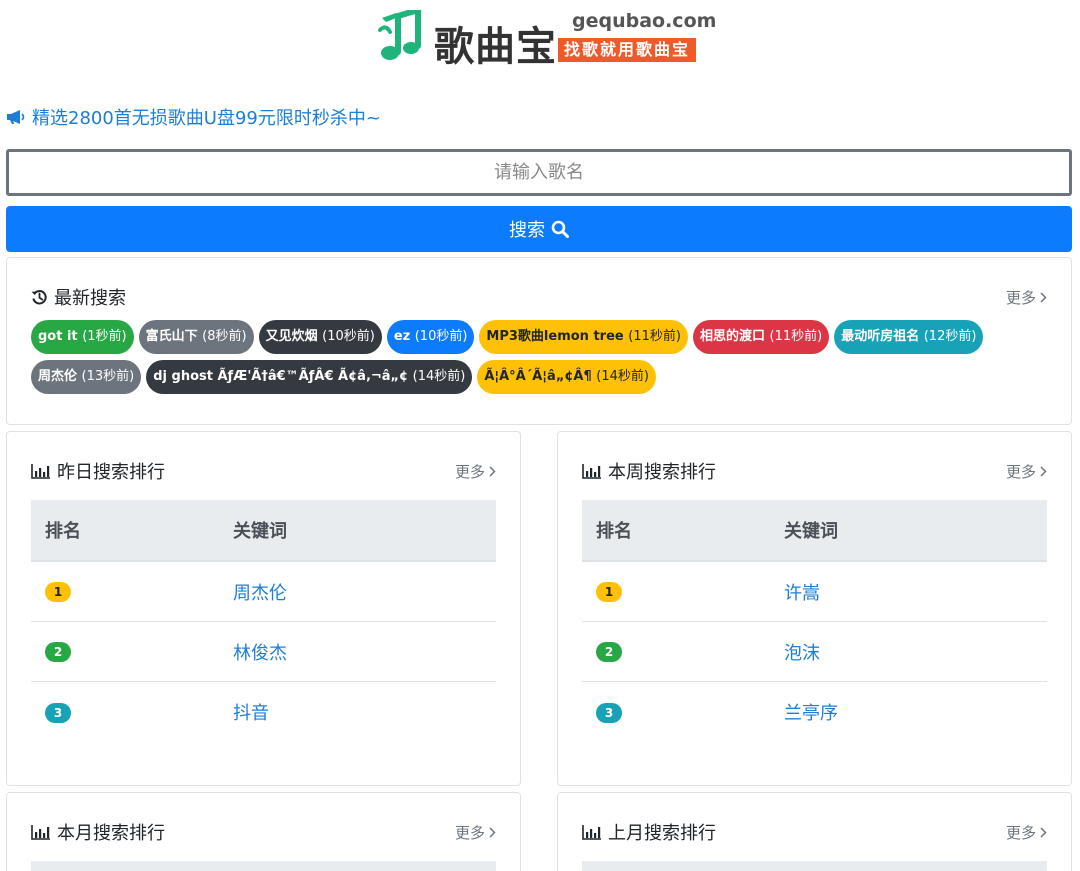 This screenshot has width=1080, height=871. I want to click on recent-tag-text: 富氏山下, so click(171, 336).